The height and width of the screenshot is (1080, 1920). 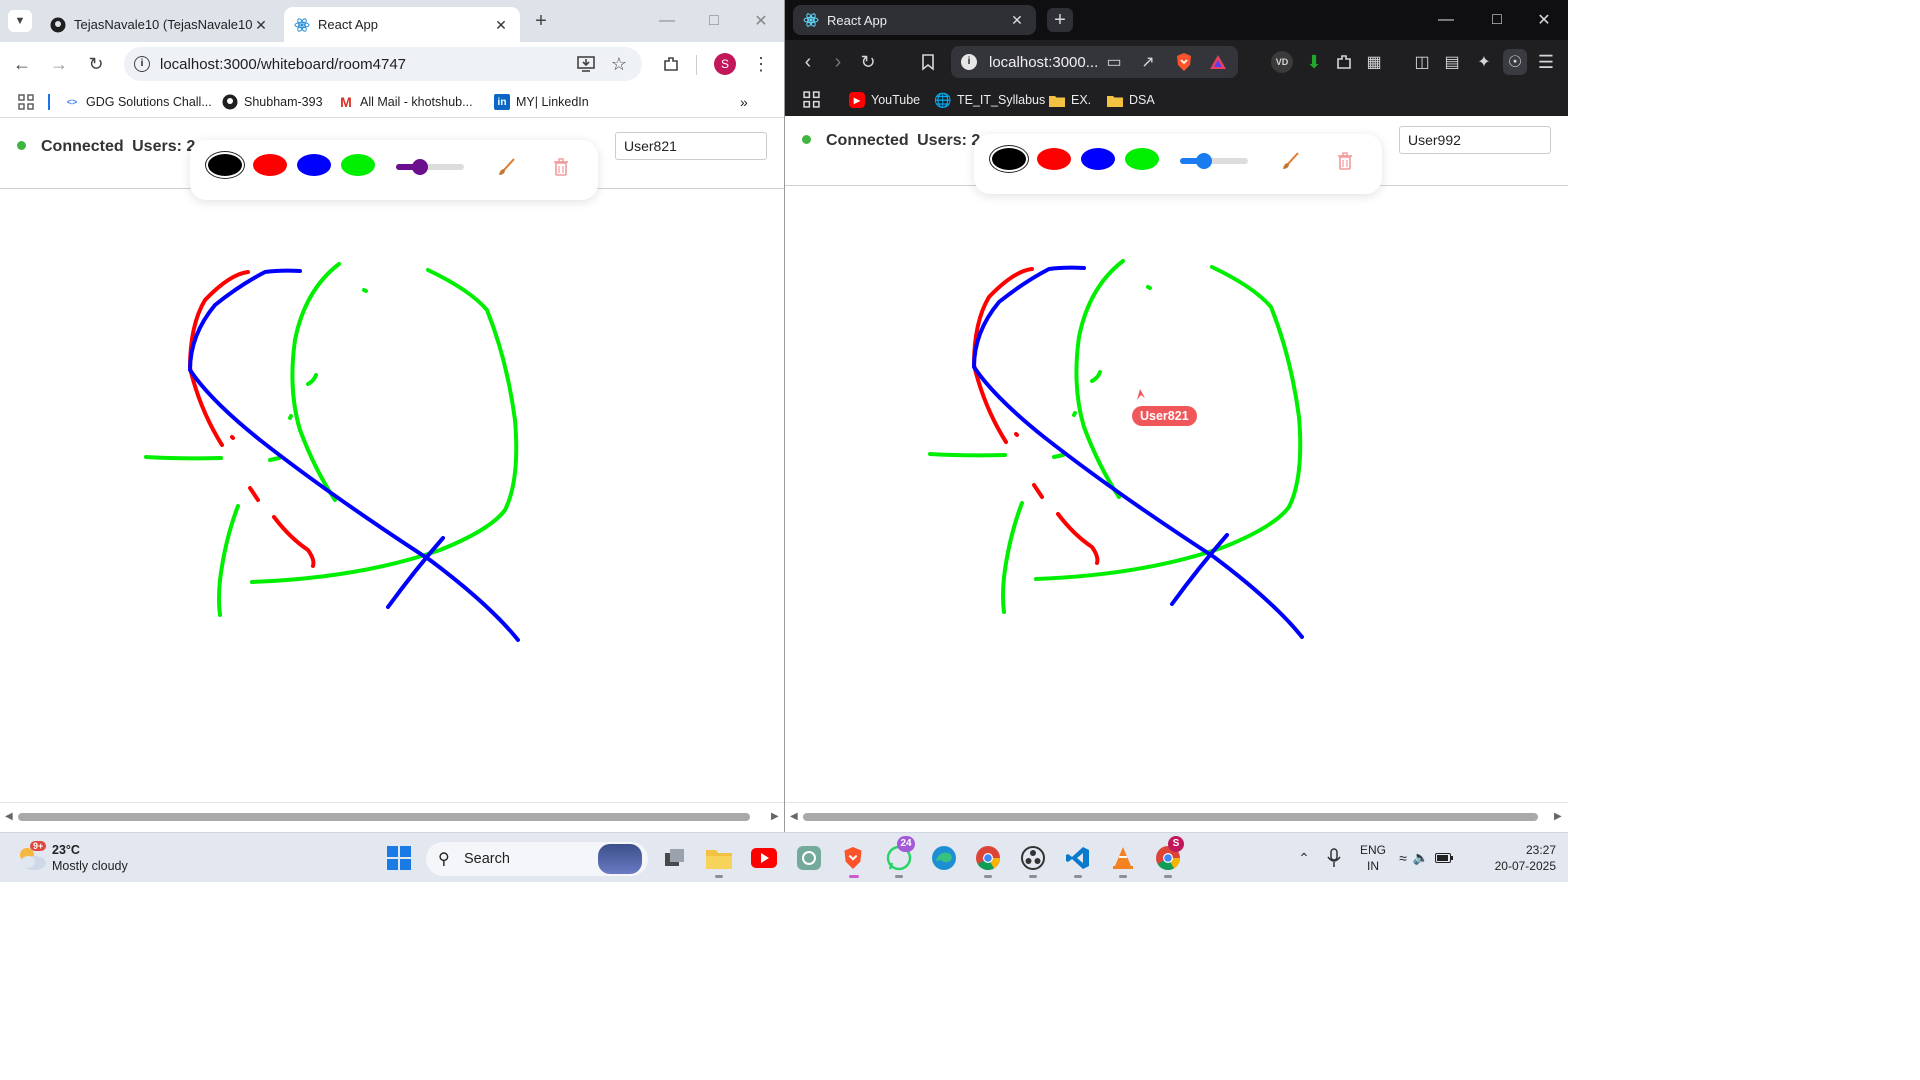 I want to click on forward-icon: →, so click(x=59, y=64).